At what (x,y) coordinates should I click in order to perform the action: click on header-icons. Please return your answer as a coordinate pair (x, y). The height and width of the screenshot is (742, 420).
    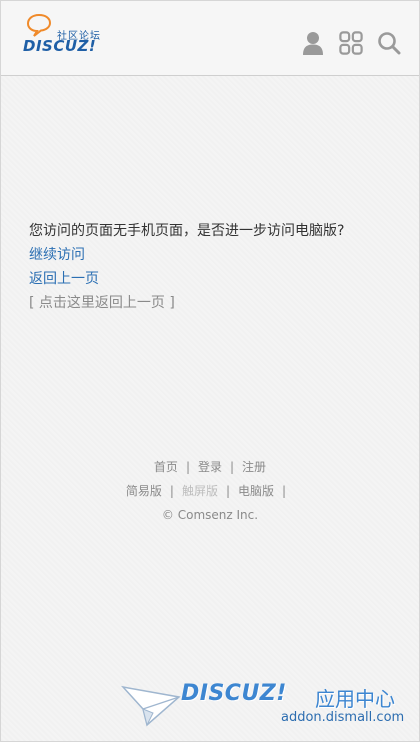
    Looking at the image, I should click on (351, 43).